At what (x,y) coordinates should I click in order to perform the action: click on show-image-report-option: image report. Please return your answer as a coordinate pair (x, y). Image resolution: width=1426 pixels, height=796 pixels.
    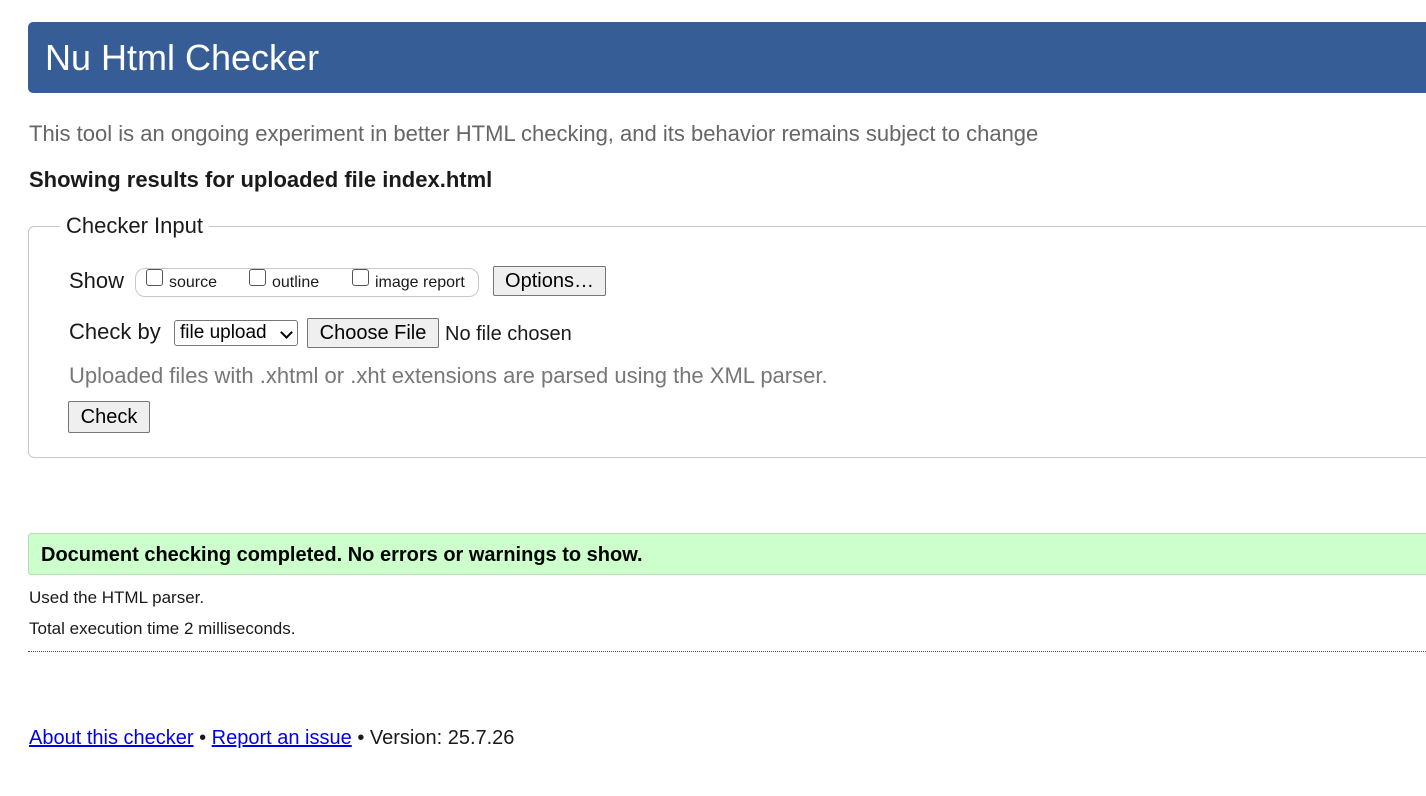
    Looking at the image, I should click on (408, 279).